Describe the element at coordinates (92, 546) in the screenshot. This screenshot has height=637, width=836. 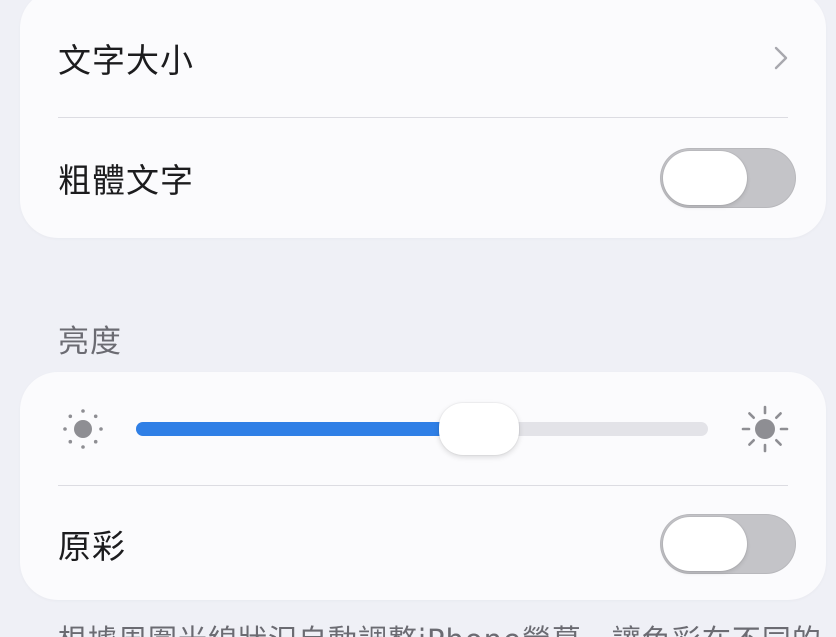
I see `true-tone-label: 原彩` at that location.